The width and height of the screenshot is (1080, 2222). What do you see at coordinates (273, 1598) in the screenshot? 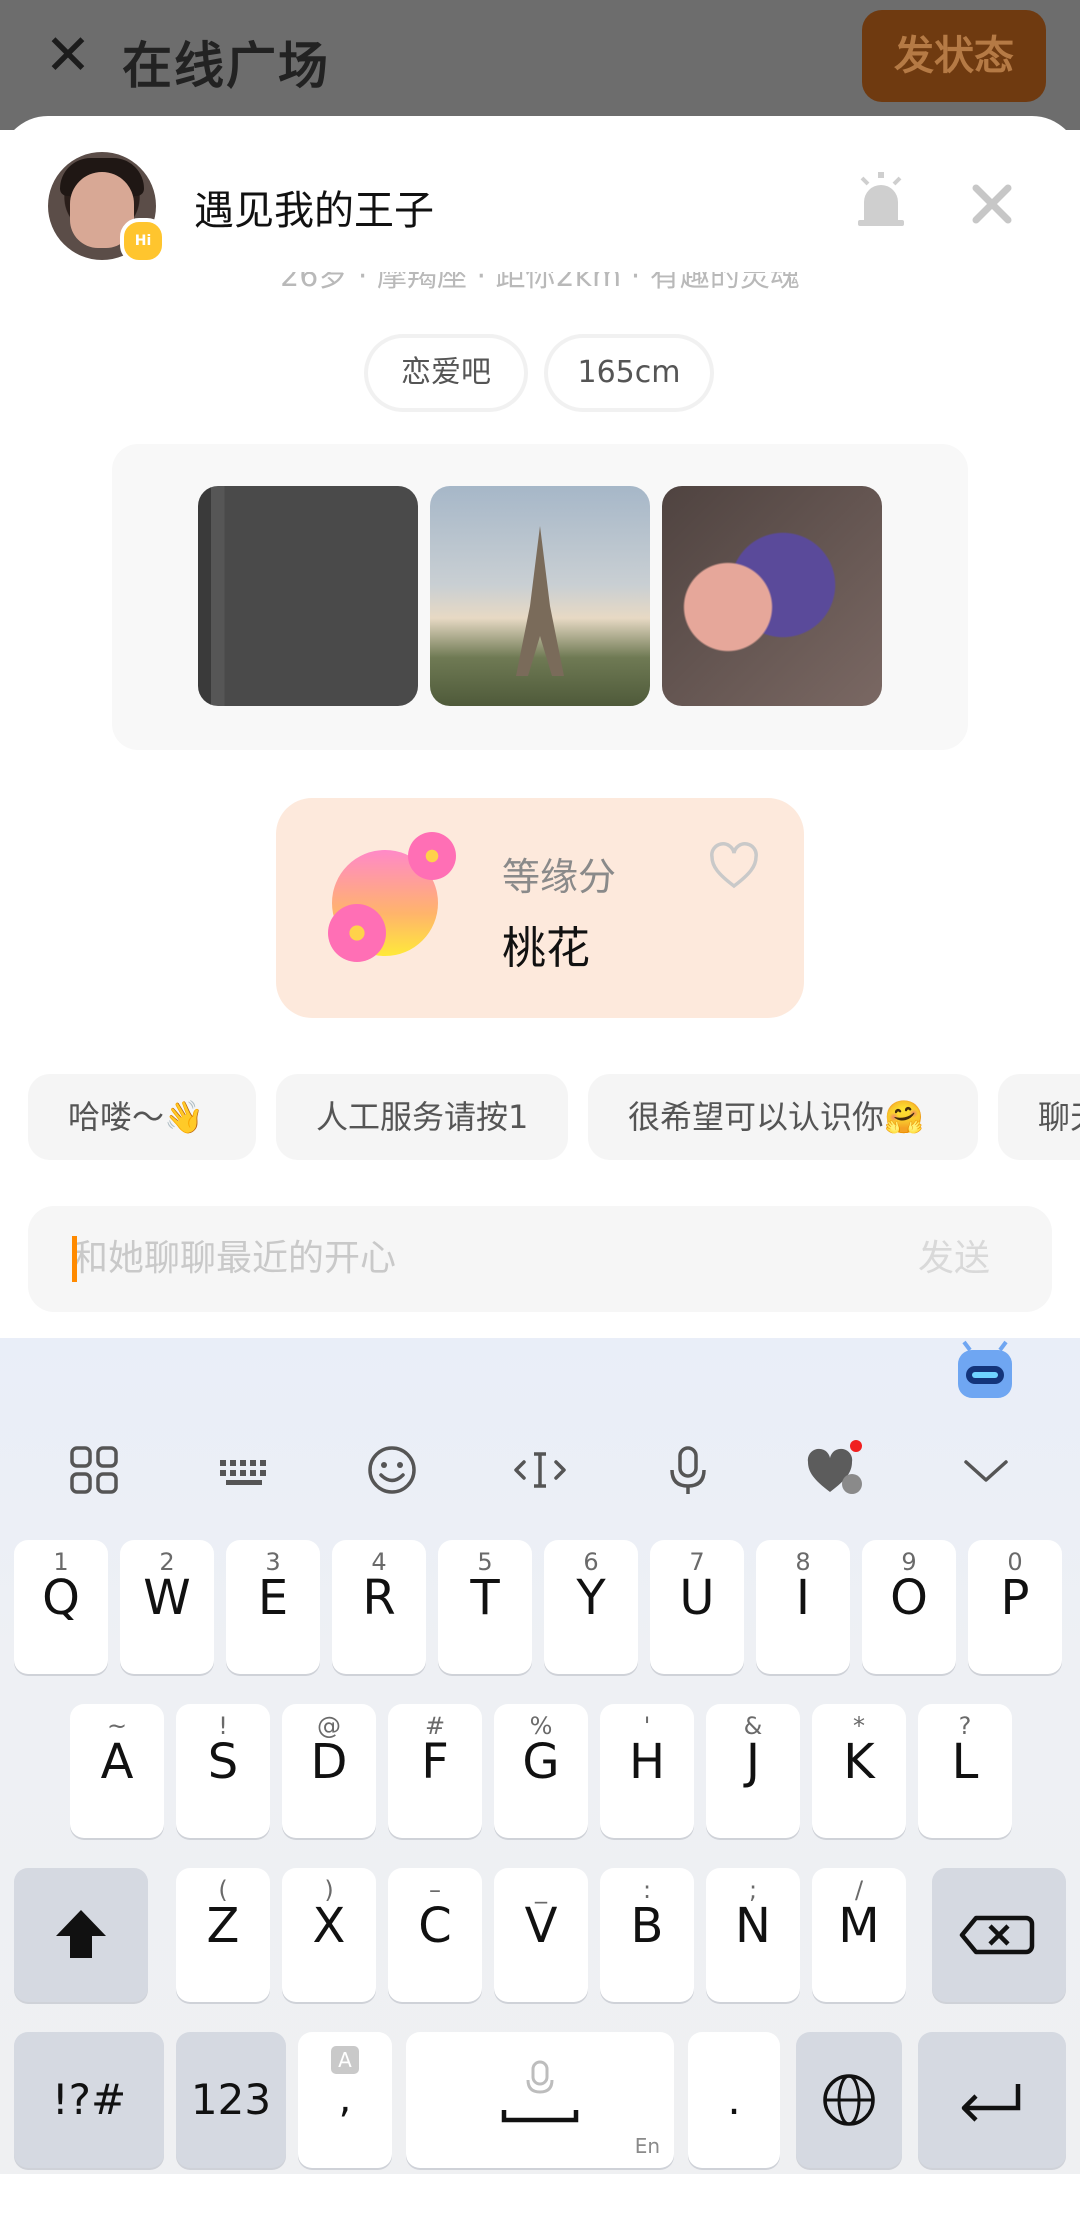
I see `key-primary-label: E` at bounding box center [273, 1598].